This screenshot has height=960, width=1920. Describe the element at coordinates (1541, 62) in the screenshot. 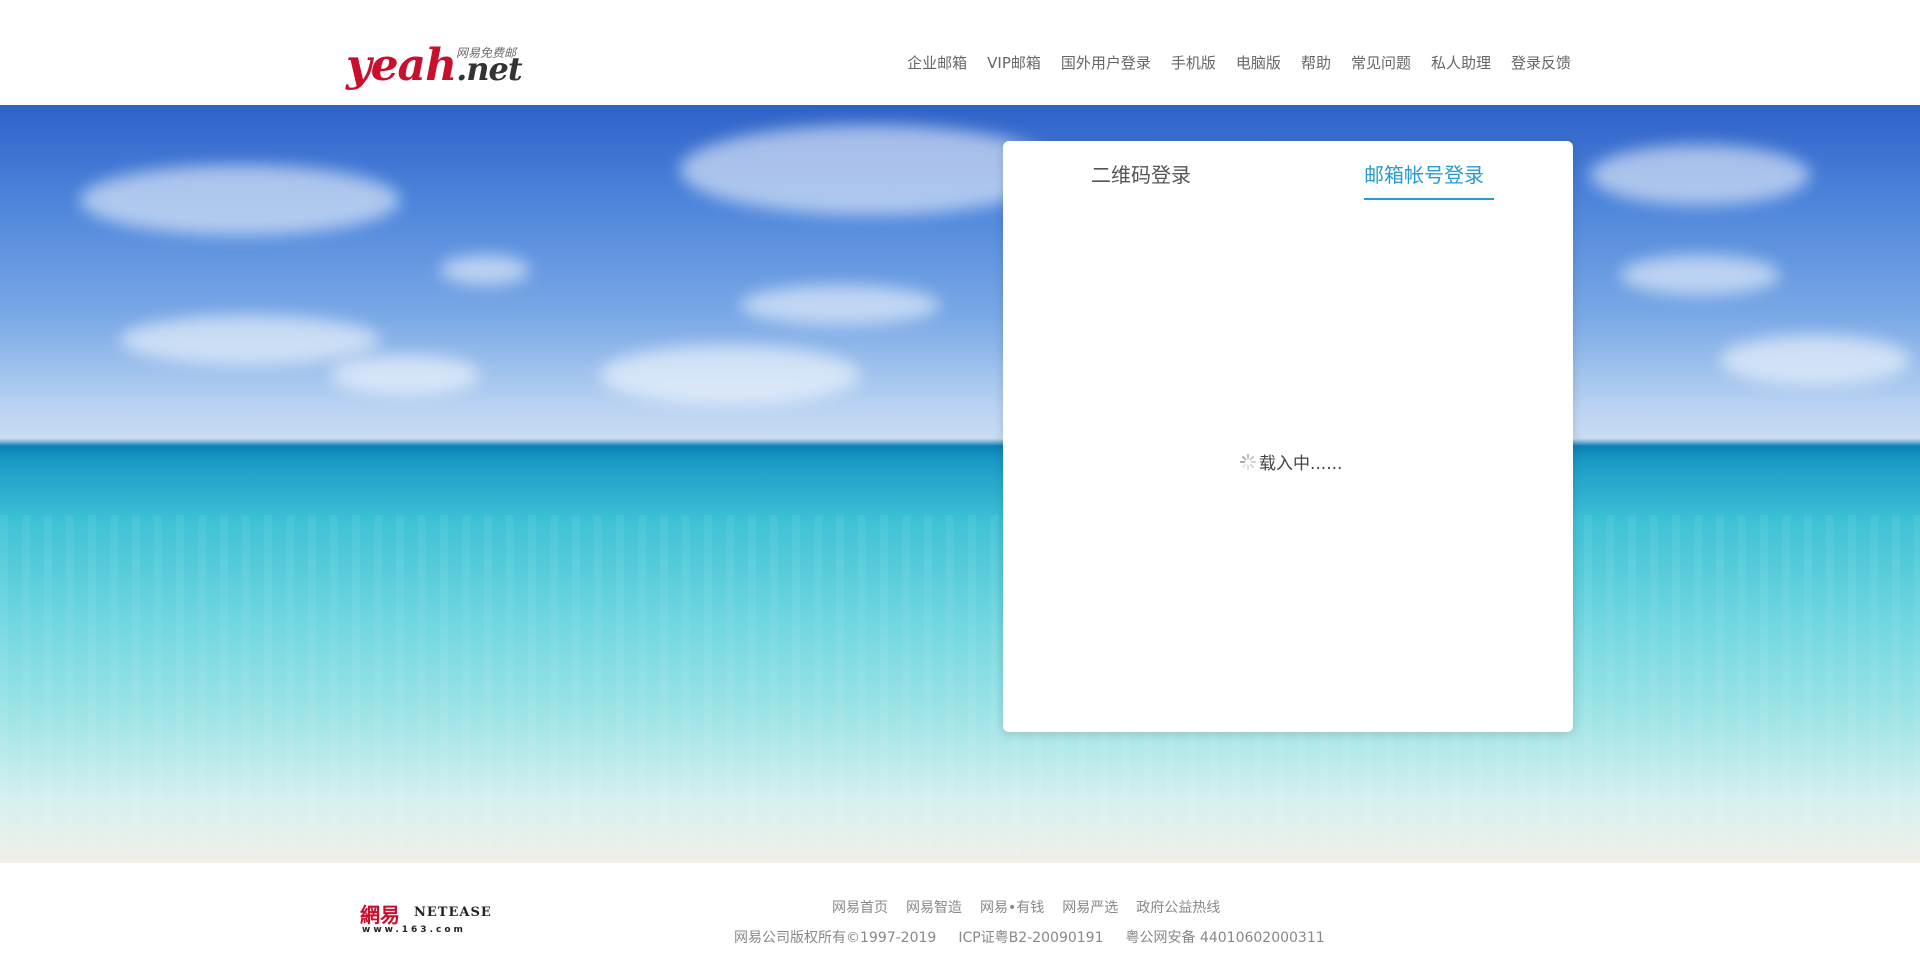

I see `nav-login-feedback: 登录反馈` at that location.